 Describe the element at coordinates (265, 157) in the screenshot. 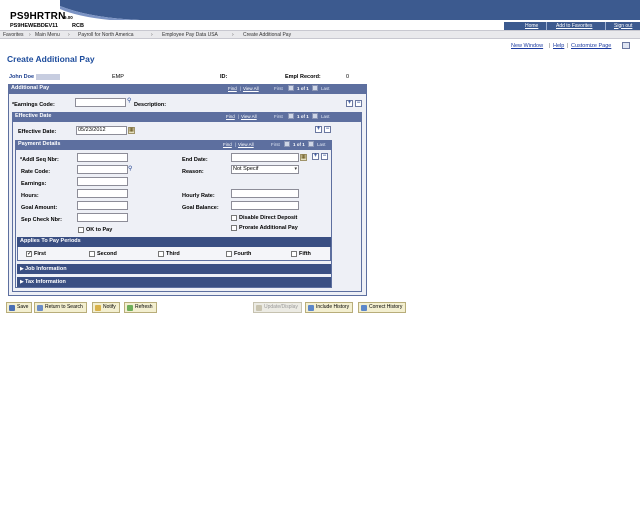

I see `end-date-input` at that location.